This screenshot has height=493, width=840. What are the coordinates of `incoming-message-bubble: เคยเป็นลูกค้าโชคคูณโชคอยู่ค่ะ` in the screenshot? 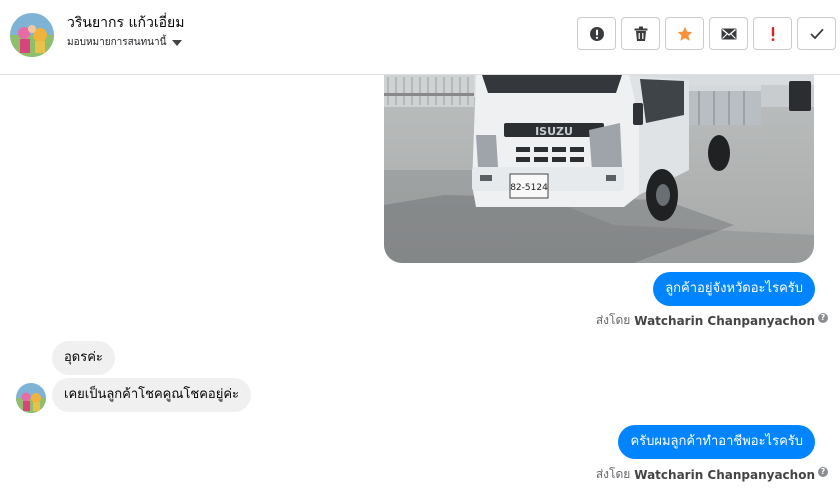 It's located at (152, 395).